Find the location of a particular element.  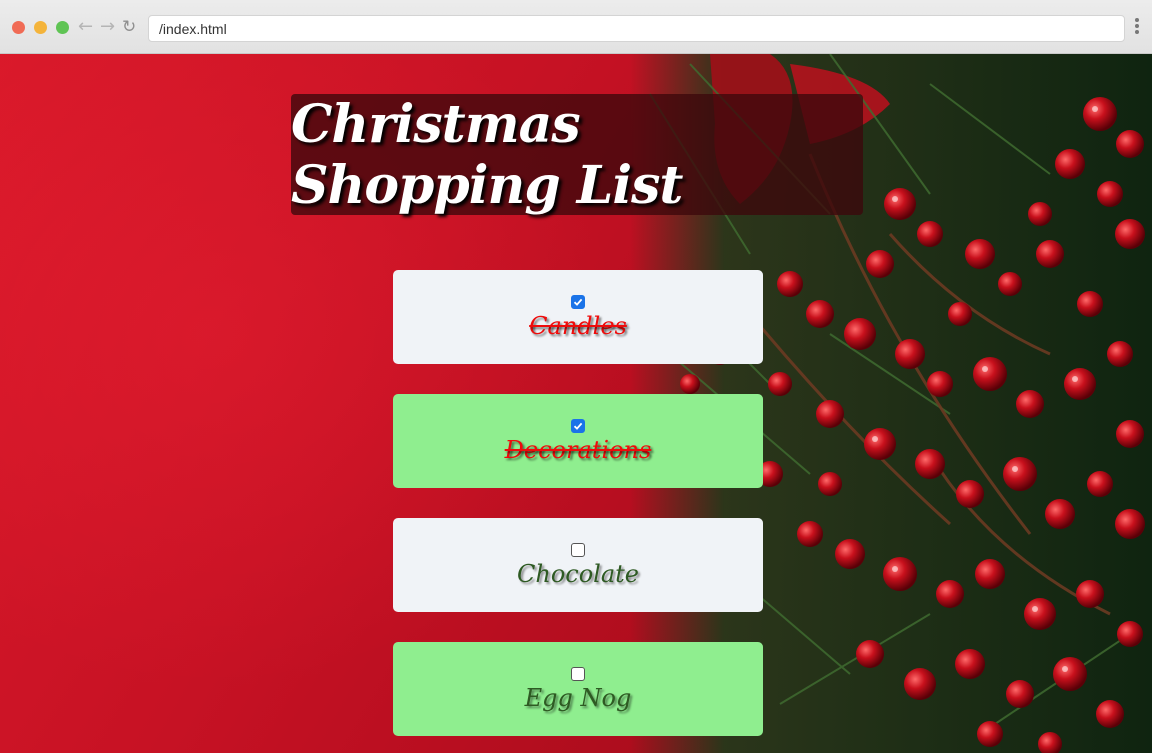

list-item-candles: Candles is located at coordinates (578, 317).